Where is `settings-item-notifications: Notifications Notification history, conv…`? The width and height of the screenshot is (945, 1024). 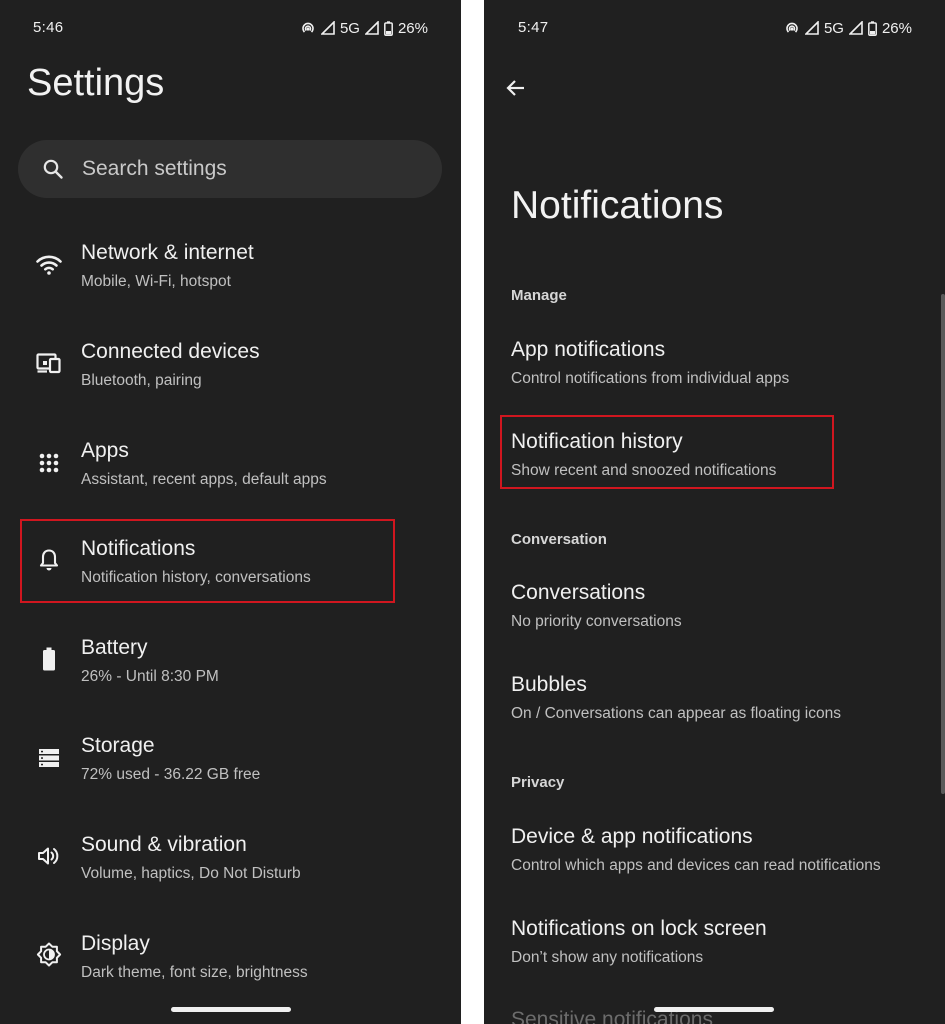 settings-item-notifications: Notifications Notification history, conv… is located at coordinates (230, 576).